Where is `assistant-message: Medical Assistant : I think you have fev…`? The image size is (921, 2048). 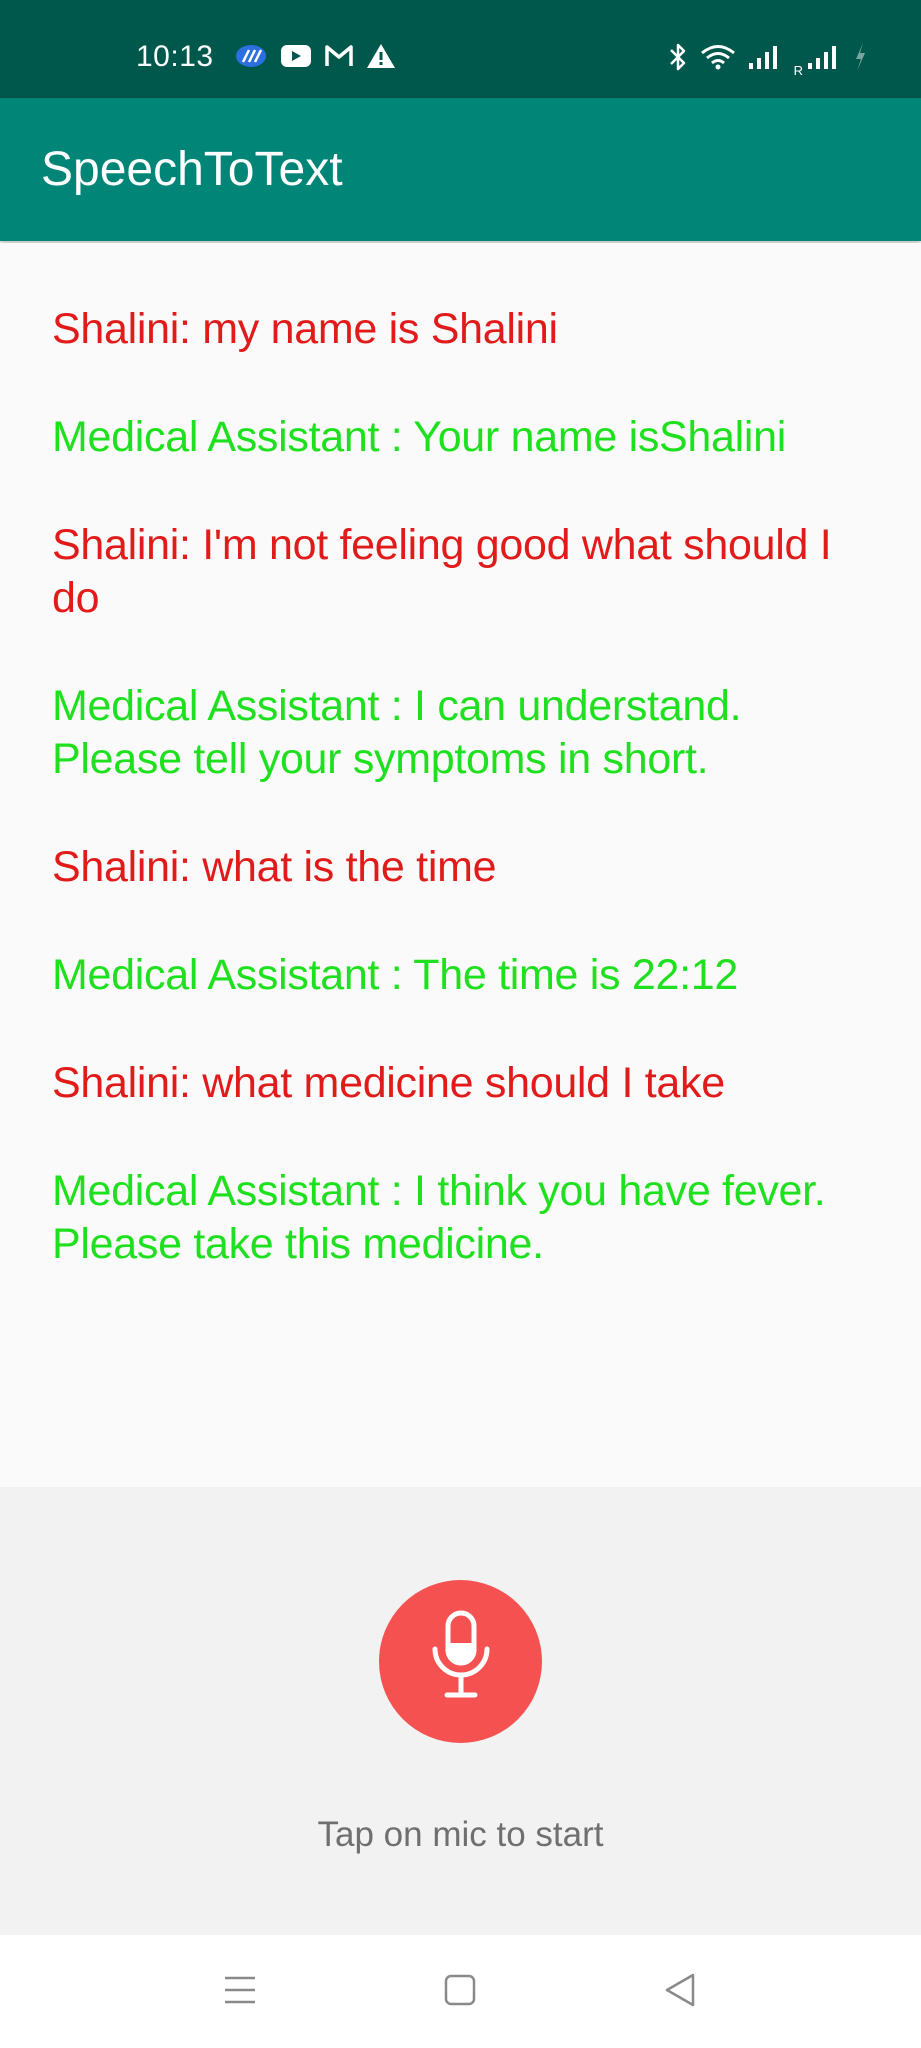 assistant-message: Medical Assistant : I think you have fev… is located at coordinates (439, 1217).